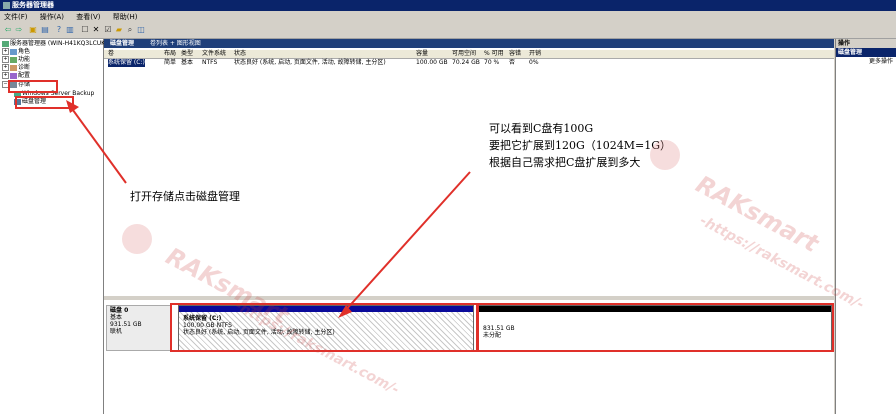 Image resolution: width=896 pixels, height=414 pixels. I want to click on console-icon: ▤, so click(45, 30).